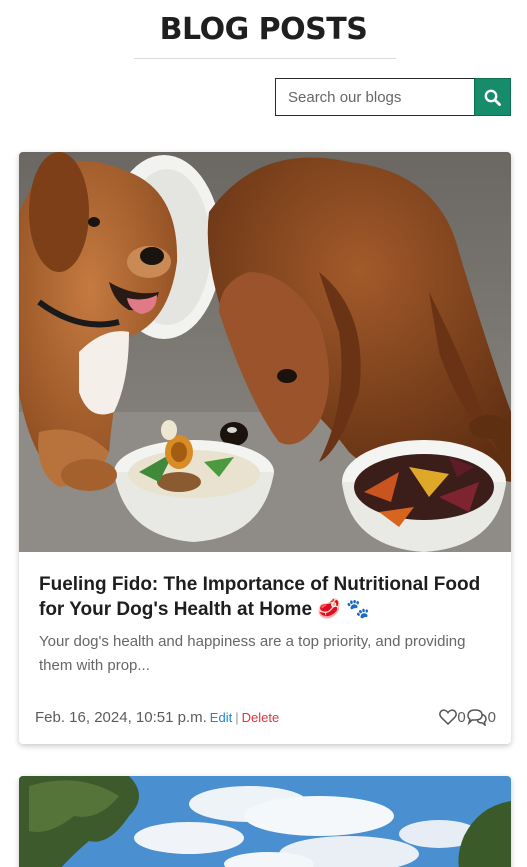 The height and width of the screenshot is (867, 527). I want to click on like-count: 0, so click(461, 717).